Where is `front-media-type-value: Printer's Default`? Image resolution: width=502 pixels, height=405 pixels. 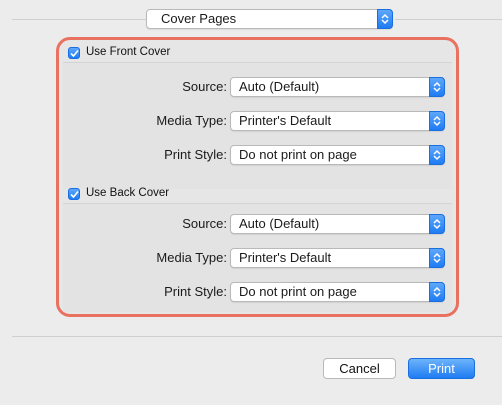 front-media-type-value: Printer's Default is located at coordinates (285, 120).